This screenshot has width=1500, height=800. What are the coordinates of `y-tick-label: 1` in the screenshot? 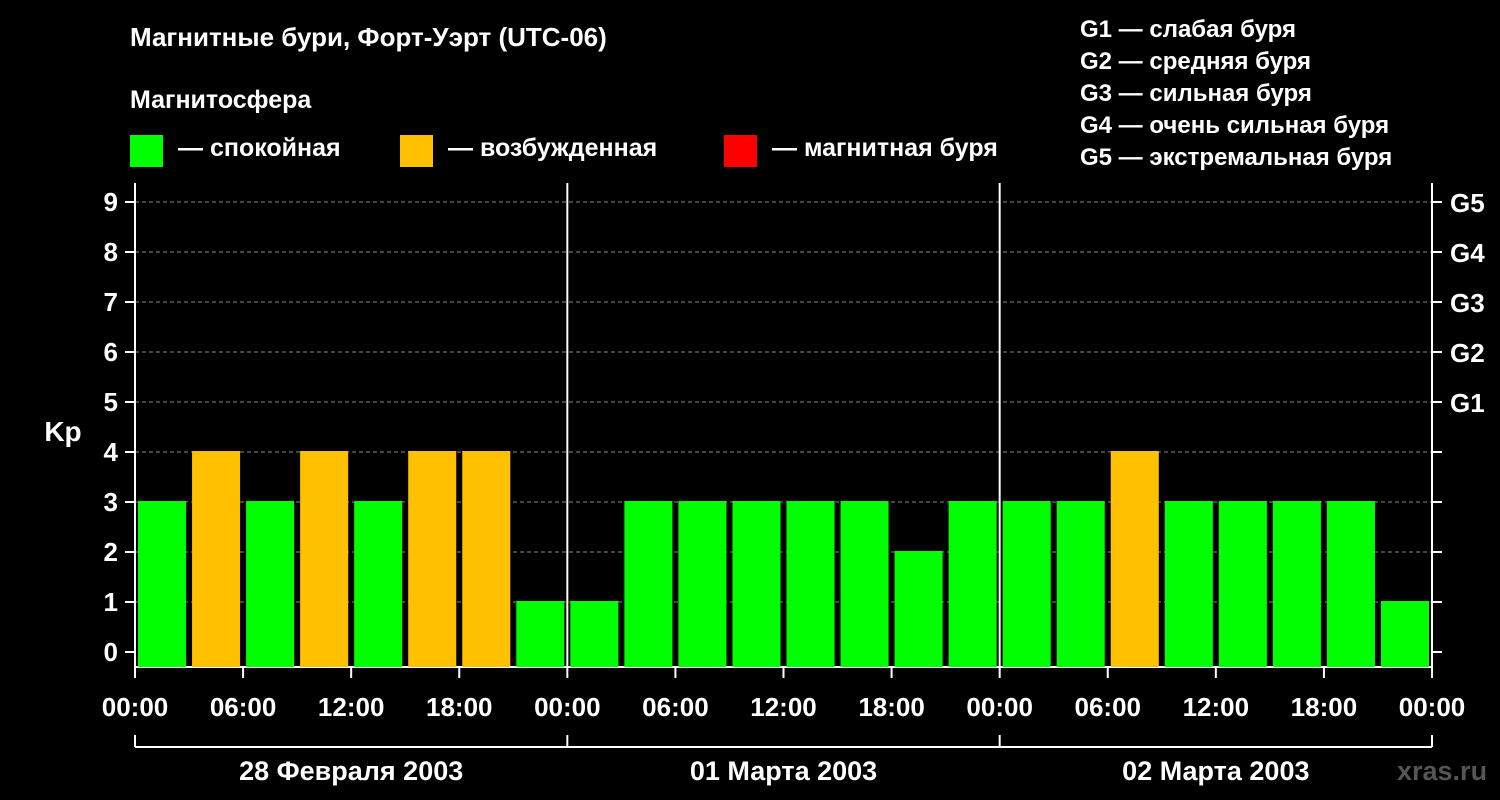 It's located at (111, 602).